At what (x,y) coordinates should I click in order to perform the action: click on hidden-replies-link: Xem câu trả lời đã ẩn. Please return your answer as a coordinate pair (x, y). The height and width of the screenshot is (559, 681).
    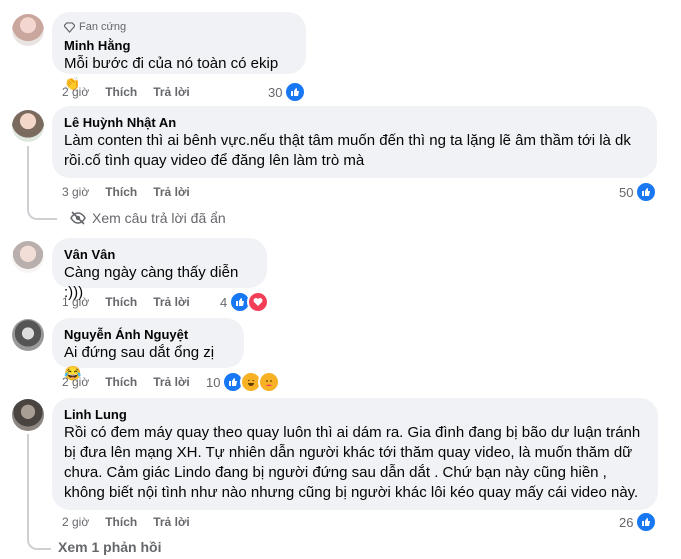
    Looking at the image, I should click on (148, 218).